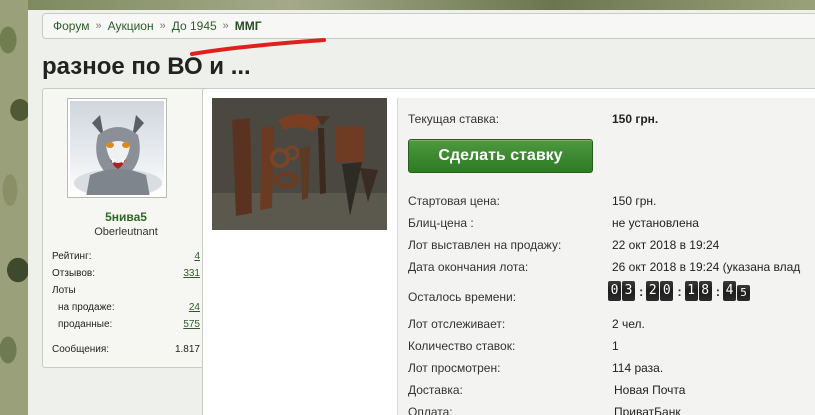 The height and width of the screenshot is (415, 815). Describe the element at coordinates (428, 26) in the screenshot. I see `breadcrumb: Форум » Аукцион » До 1945 » ММГ` at that location.